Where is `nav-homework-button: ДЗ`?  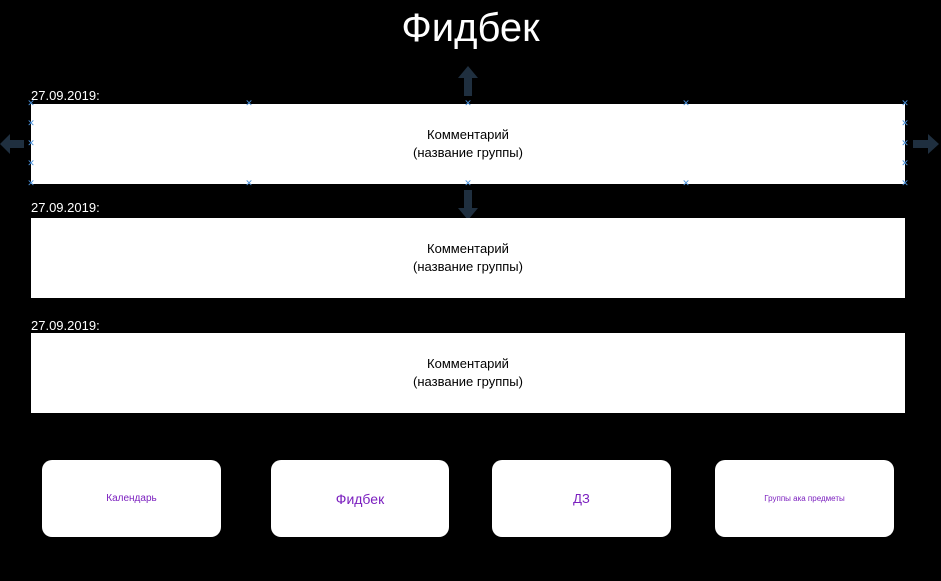 nav-homework-button: ДЗ is located at coordinates (581, 498).